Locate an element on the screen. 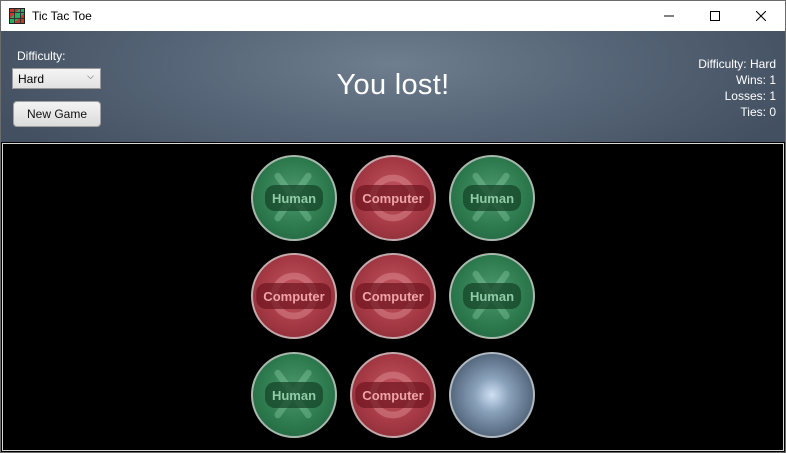 Image resolution: width=786 pixels, height=453 pixels. window-title: Tic Tac Toe is located at coordinates (62, 16).